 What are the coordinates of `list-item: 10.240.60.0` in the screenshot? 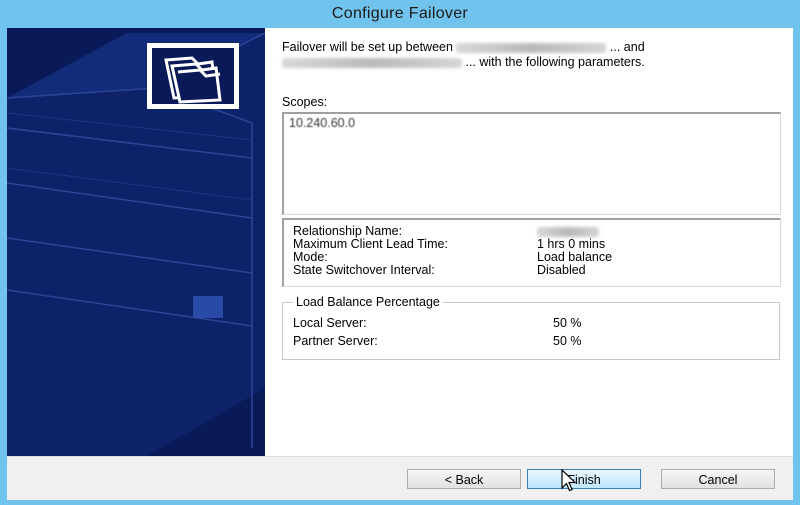 It's located at (322, 123).